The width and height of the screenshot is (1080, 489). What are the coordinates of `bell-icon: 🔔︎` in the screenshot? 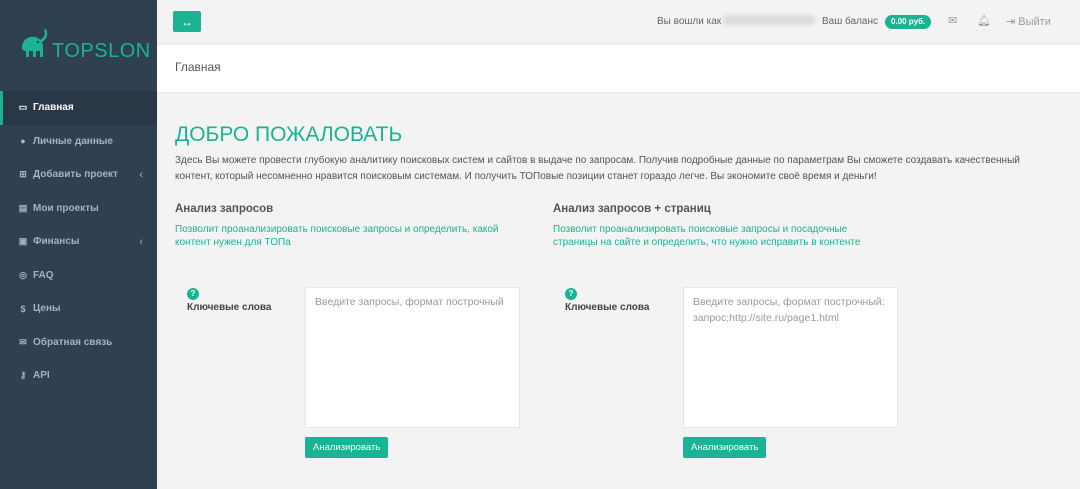 It's located at (984, 20).